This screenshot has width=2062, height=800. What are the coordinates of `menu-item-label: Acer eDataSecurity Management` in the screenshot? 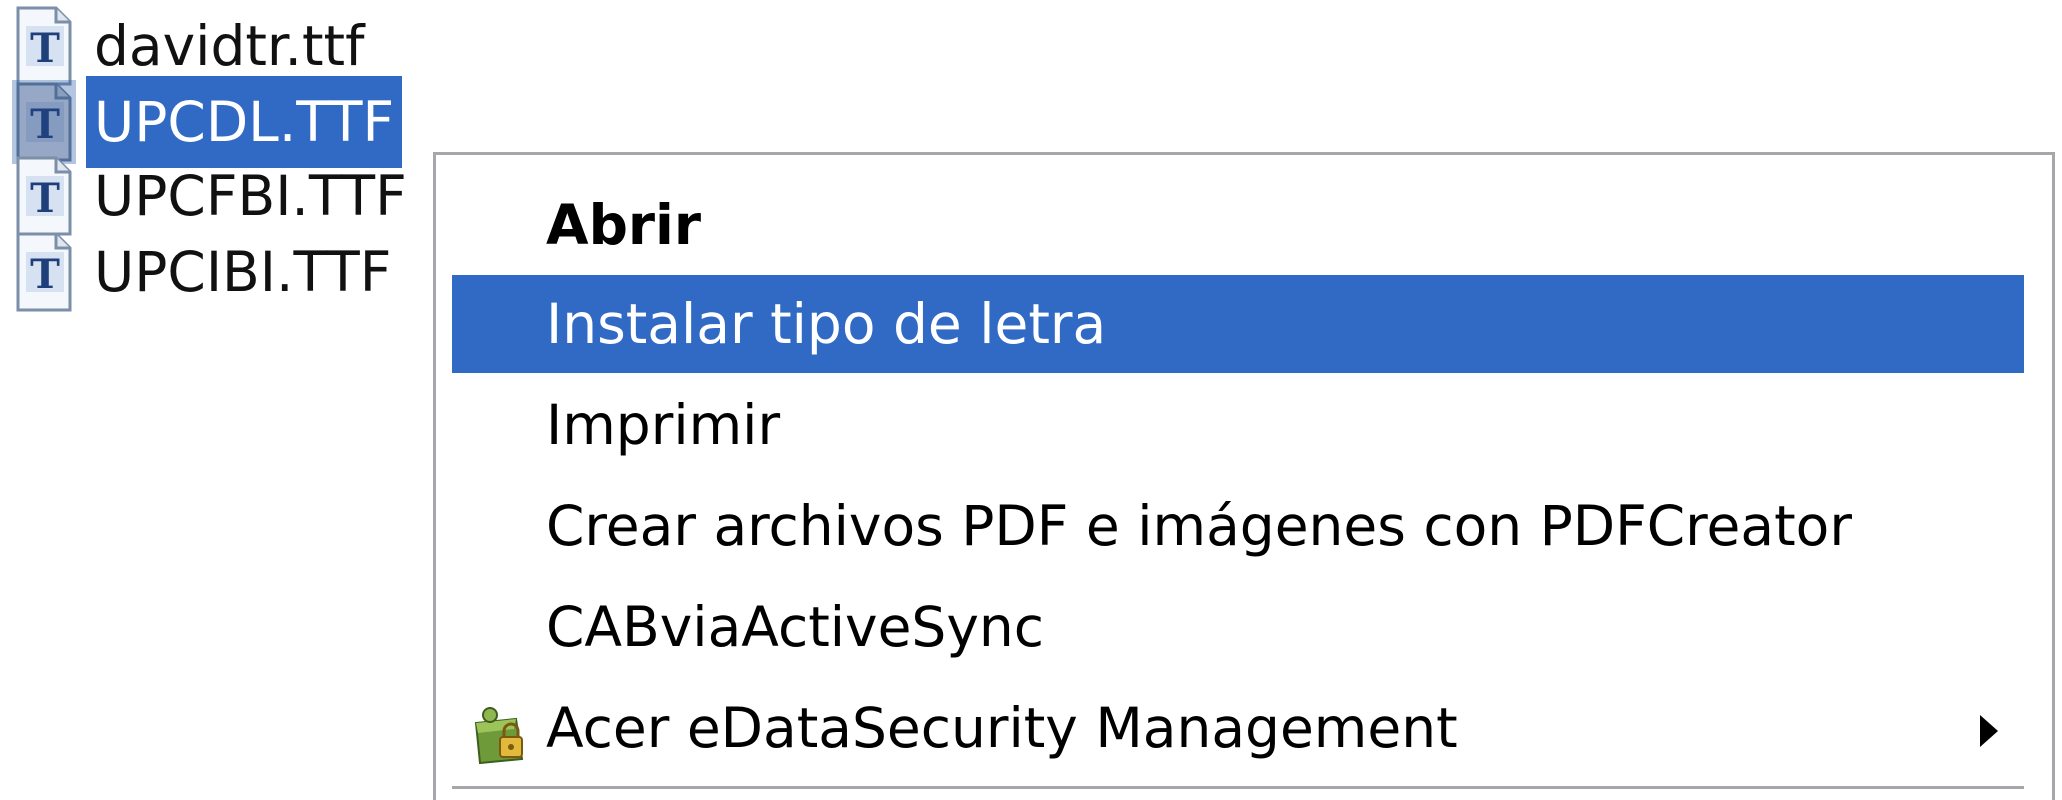 It's located at (1002, 728).